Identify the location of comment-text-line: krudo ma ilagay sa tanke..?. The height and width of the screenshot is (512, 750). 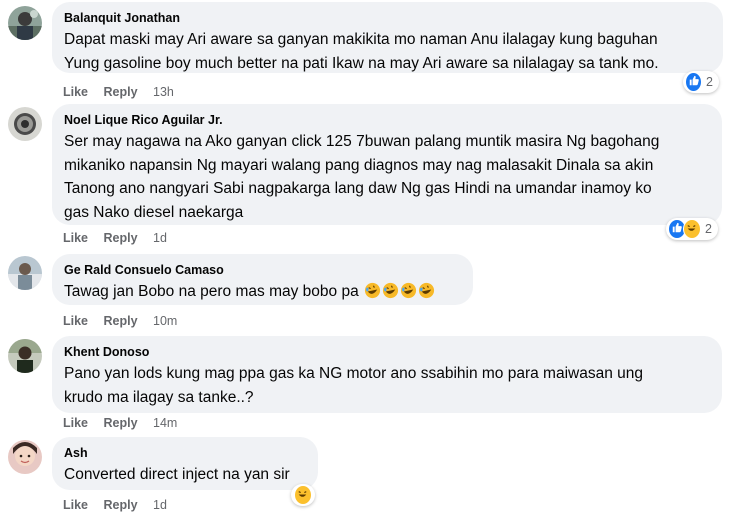
(159, 397).